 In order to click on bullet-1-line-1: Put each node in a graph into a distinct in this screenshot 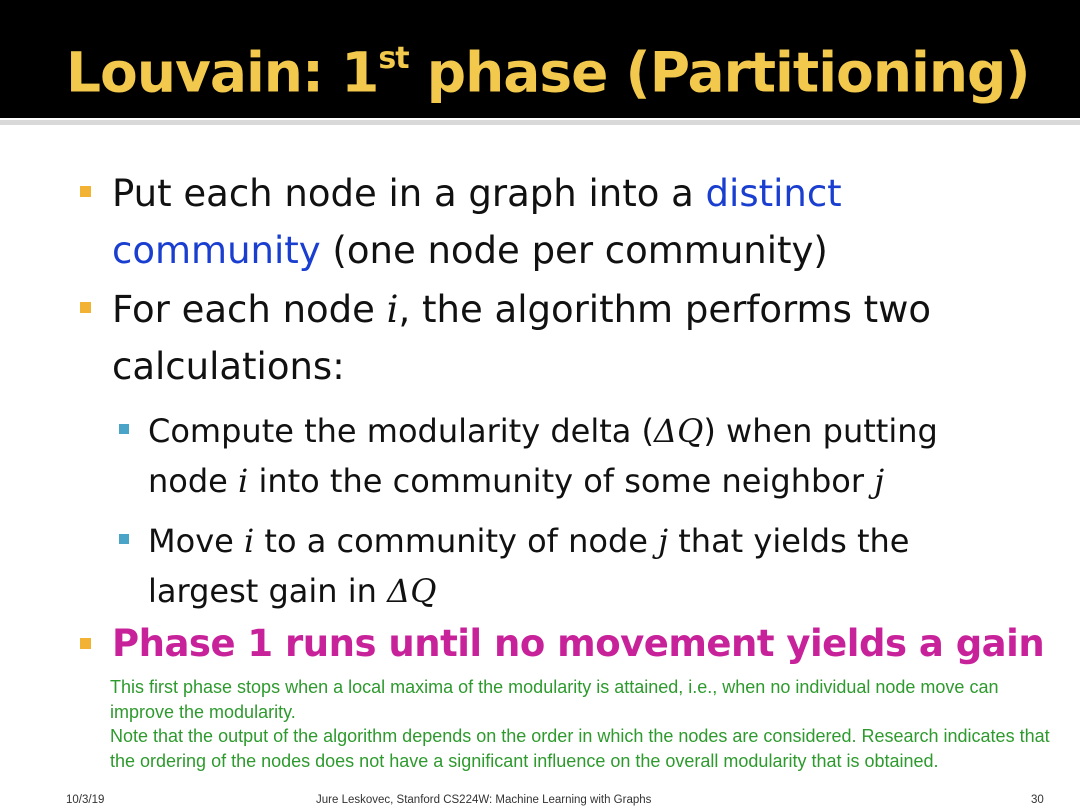, I will do `click(477, 193)`.